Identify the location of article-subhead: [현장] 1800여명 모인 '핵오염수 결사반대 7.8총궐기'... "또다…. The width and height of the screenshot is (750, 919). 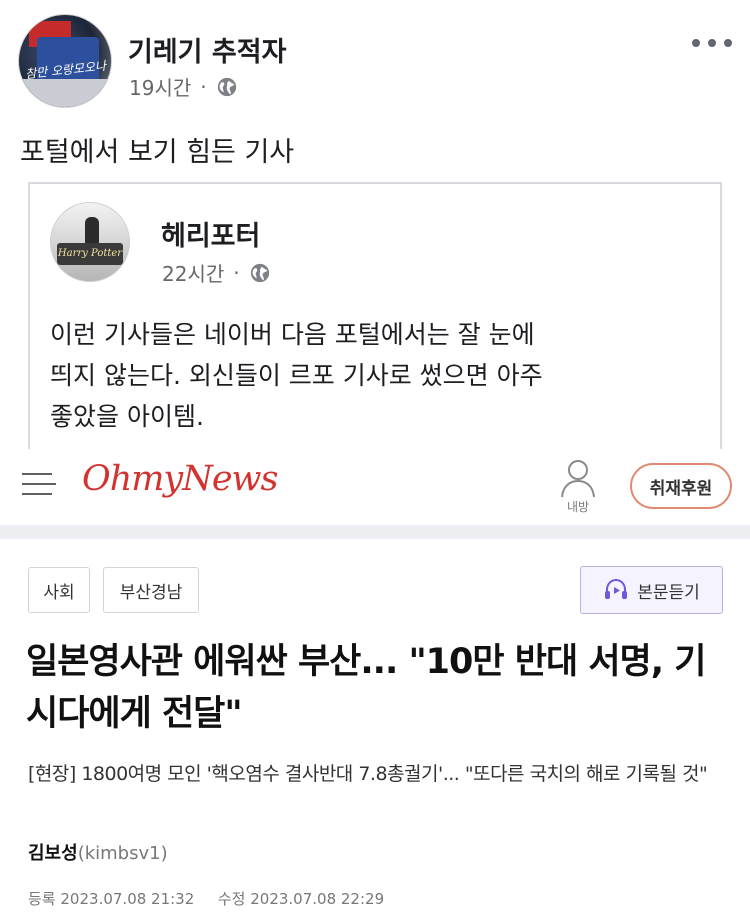
(368, 774).